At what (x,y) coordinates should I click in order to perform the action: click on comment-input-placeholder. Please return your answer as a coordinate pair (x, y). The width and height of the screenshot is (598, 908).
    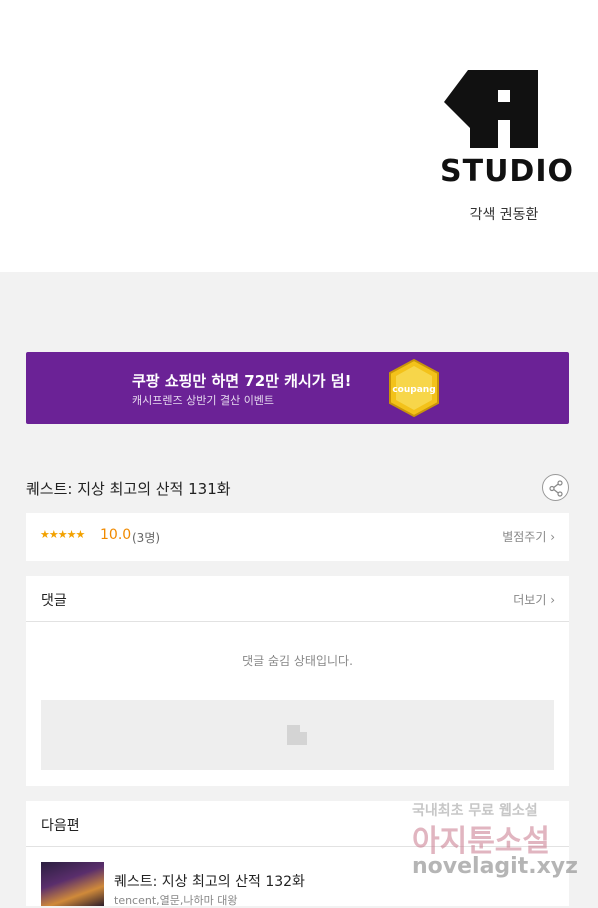
    Looking at the image, I should click on (297, 735).